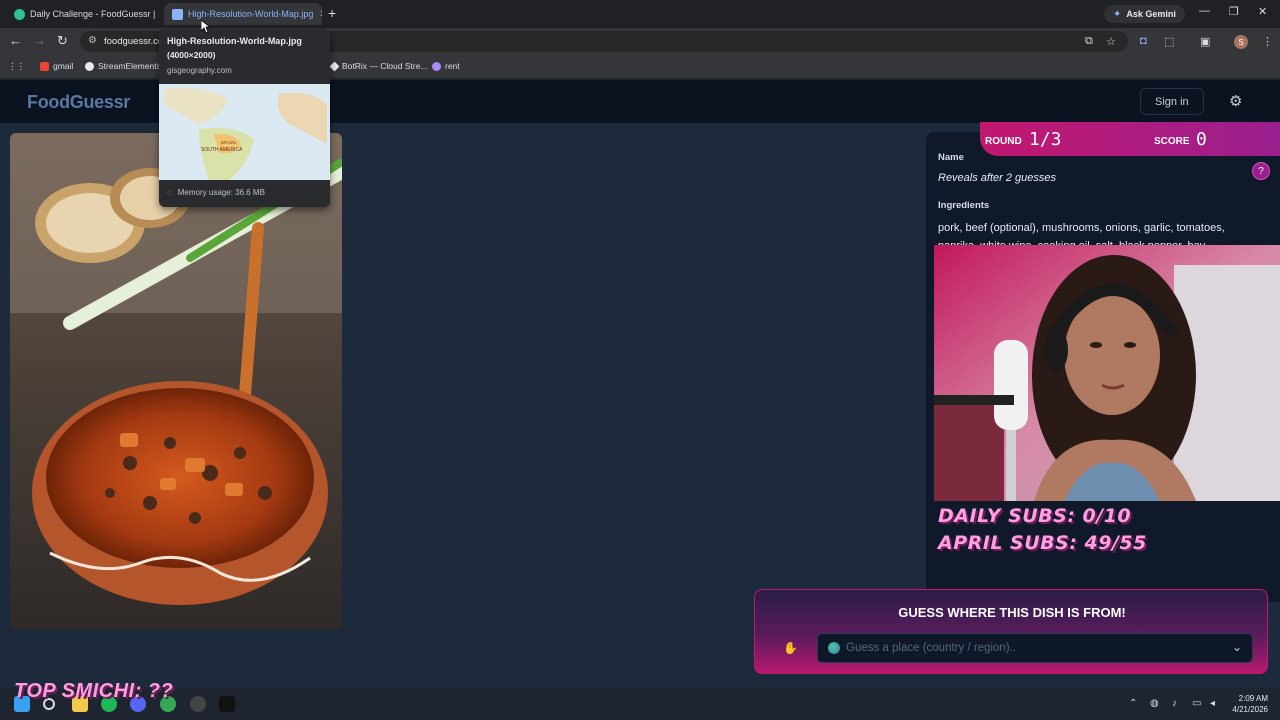 This screenshot has width=1280, height=720. I want to click on volume-icon: ◂, so click(1212, 703).